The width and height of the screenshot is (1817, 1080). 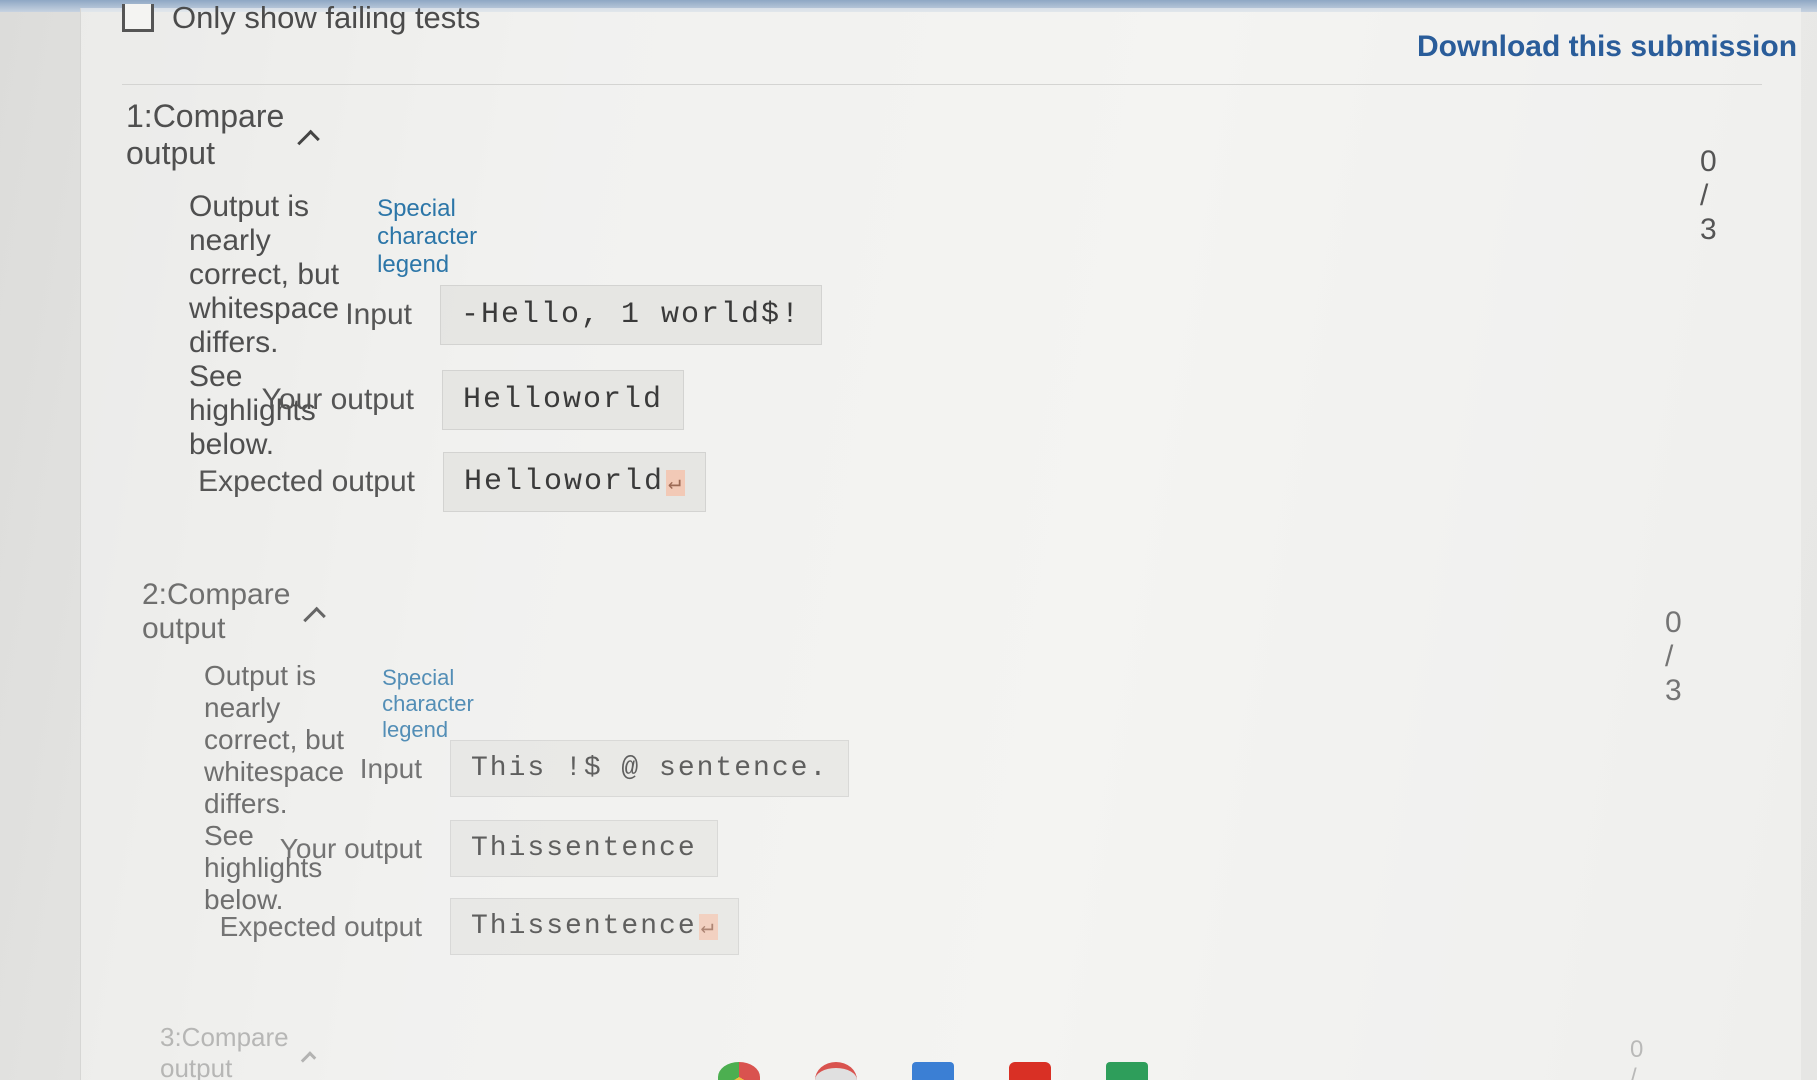 I want to click on docs-icon, so click(x=933, y=1071).